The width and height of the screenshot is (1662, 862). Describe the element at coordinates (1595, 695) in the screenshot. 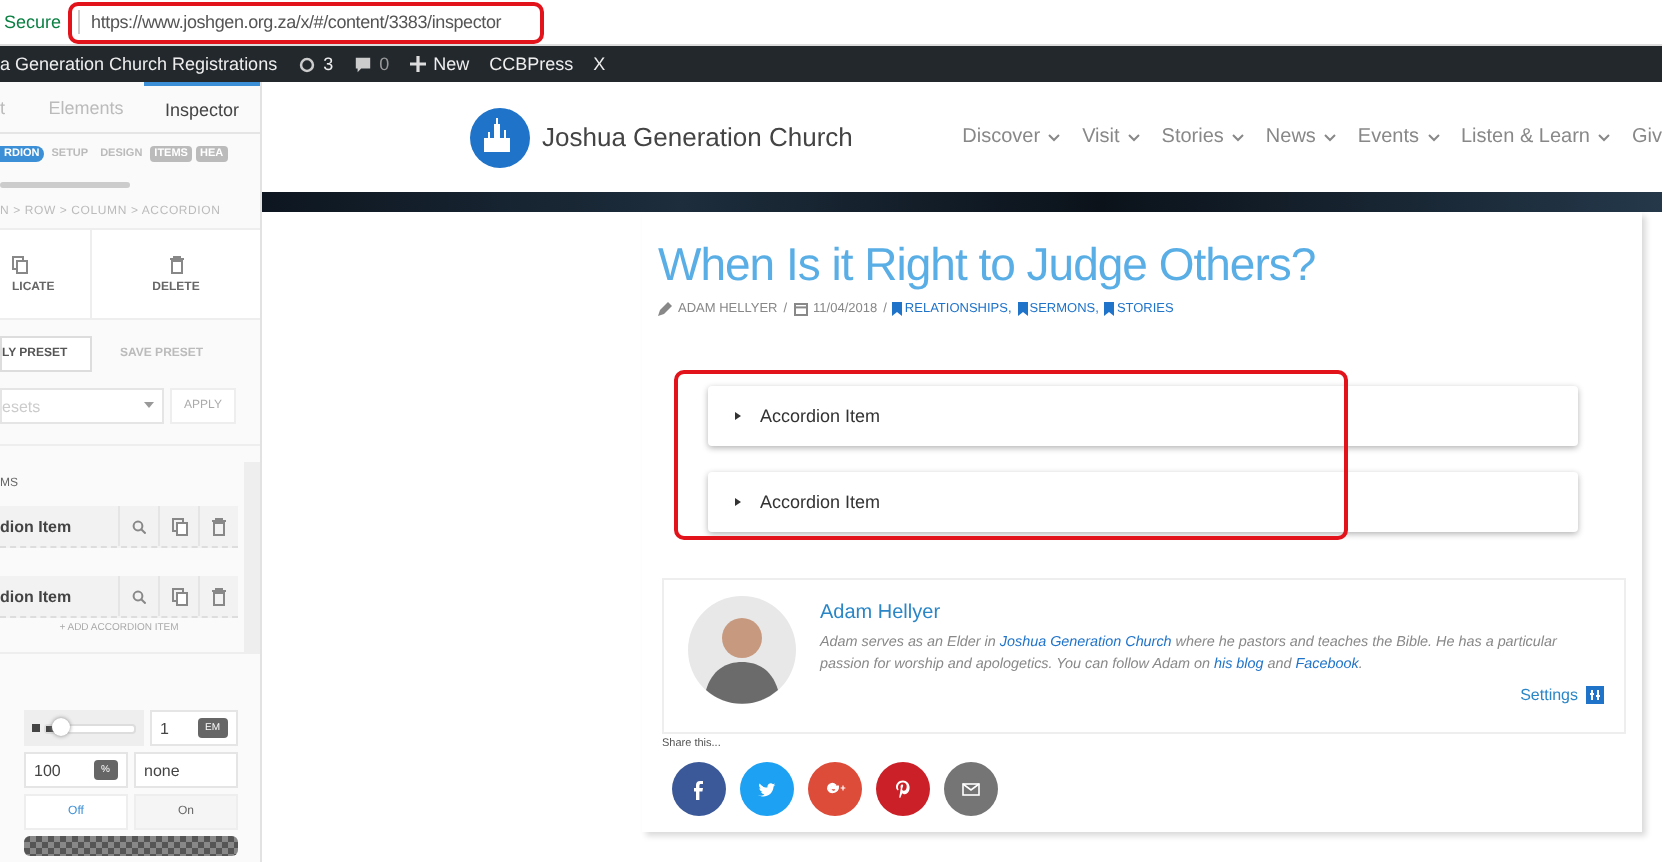

I see `settings-icon` at that location.